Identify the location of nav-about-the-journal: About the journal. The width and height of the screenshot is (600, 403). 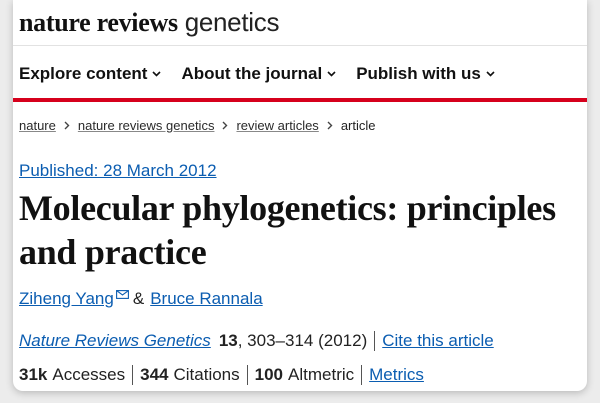
(258, 74).